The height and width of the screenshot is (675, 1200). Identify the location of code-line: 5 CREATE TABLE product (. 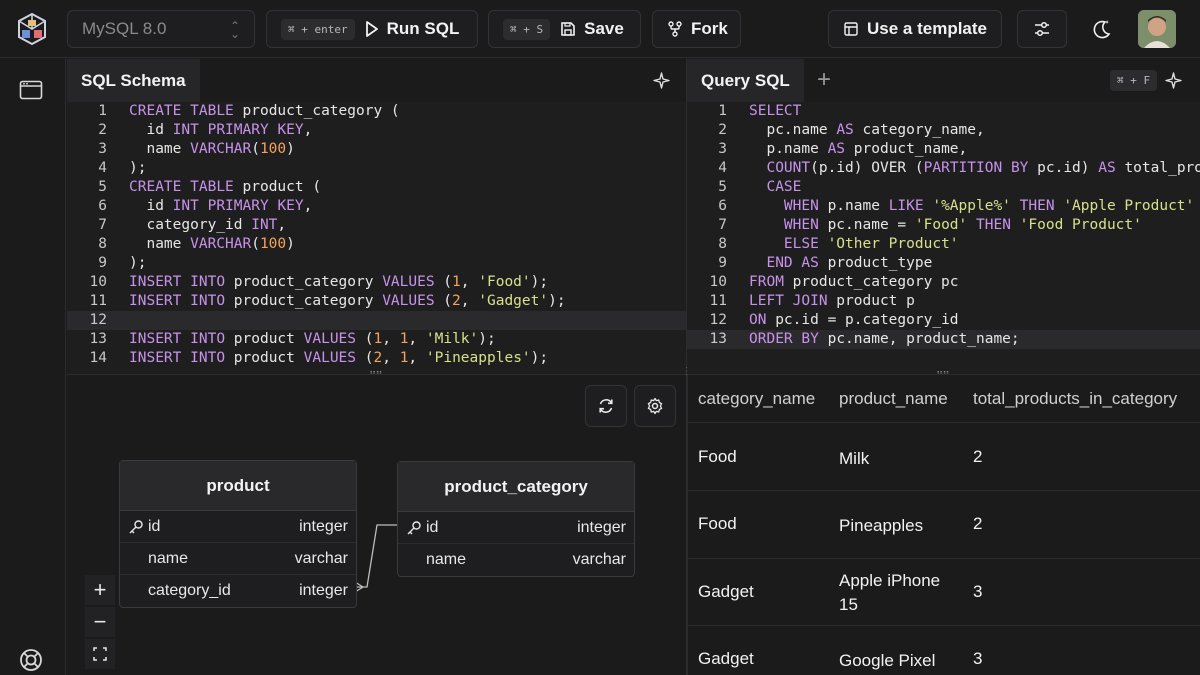
(376, 187).